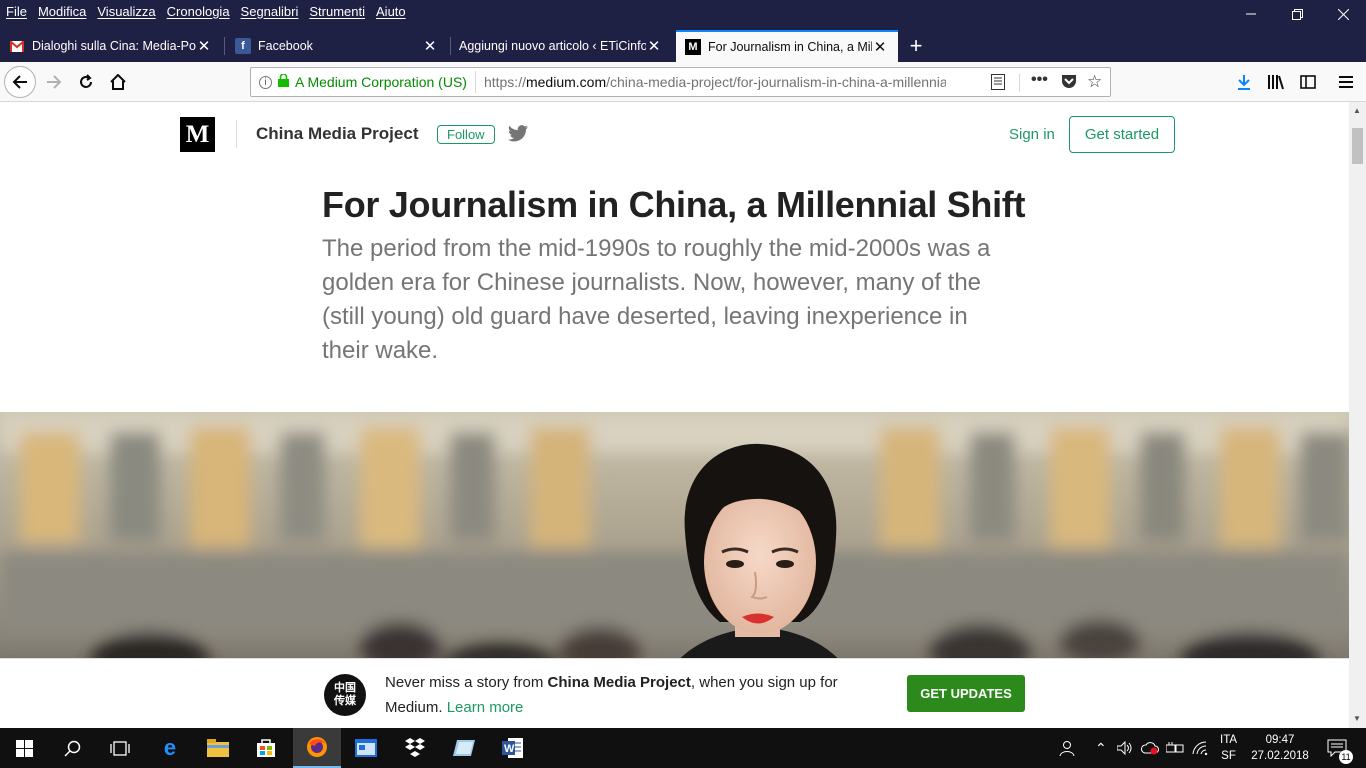 The image size is (1366, 768). Describe the element at coordinates (1280, 748) in the screenshot. I see `clock: 09:47 27.02.2018` at that location.